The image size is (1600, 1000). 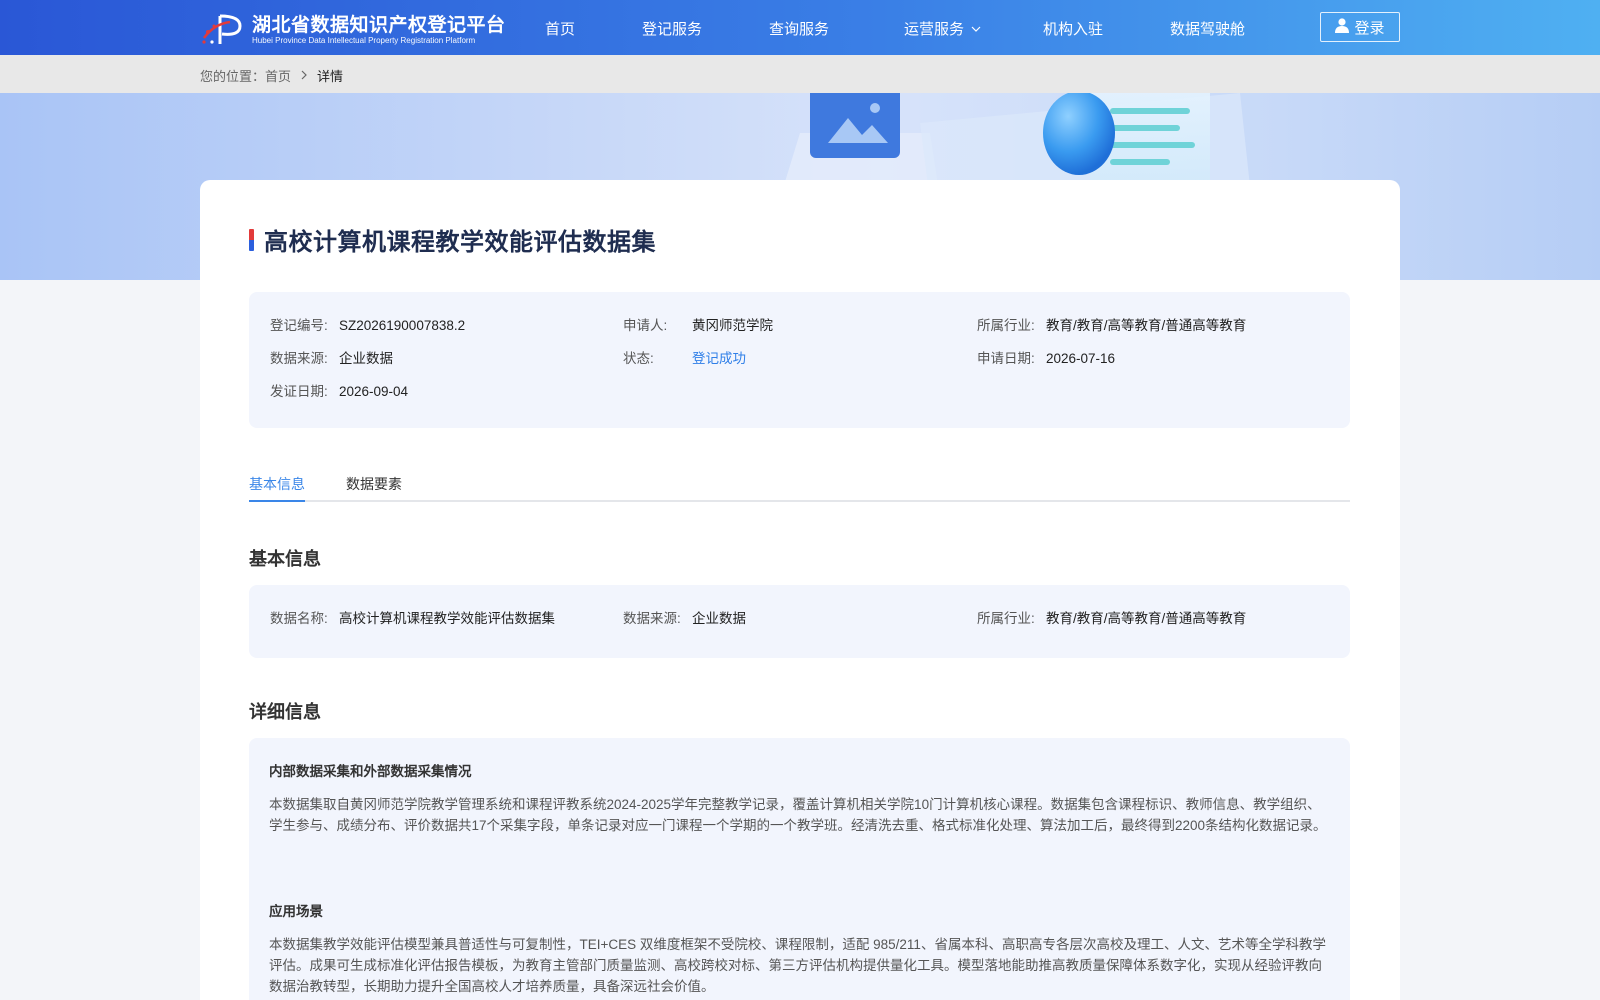 I want to click on nav-query-services: 查询服务, so click(x=799, y=28).